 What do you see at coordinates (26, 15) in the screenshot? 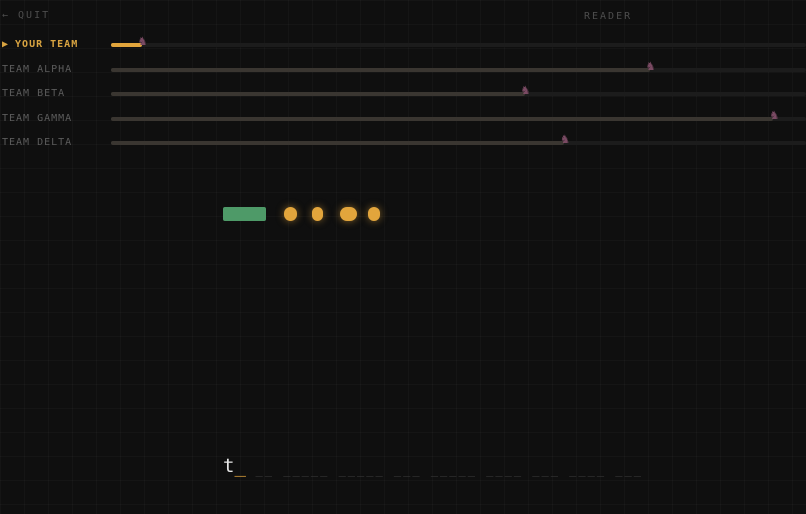
I see `quit-button: ← QUIT` at bounding box center [26, 15].